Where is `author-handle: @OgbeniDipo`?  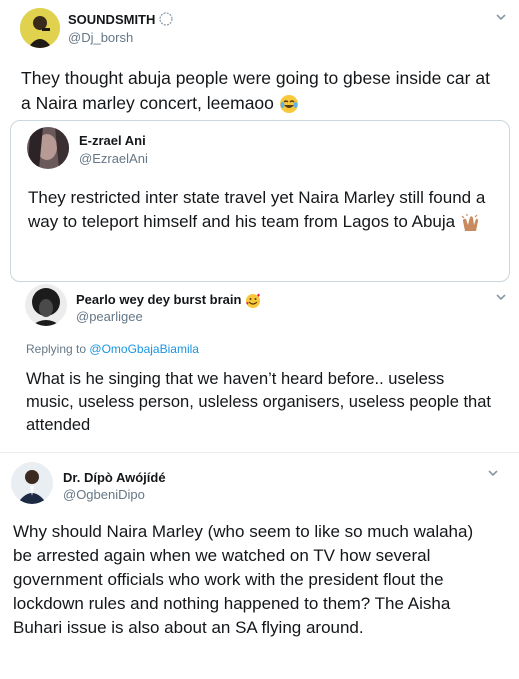
author-handle: @OgbeniDipo is located at coordinates (104, 494).